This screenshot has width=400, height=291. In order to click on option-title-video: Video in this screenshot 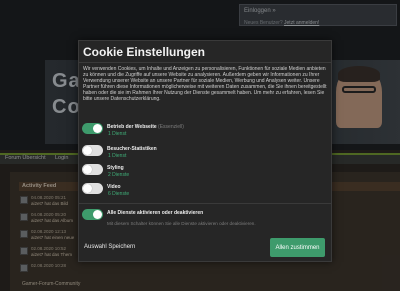, I will do `click(114, 187)`.